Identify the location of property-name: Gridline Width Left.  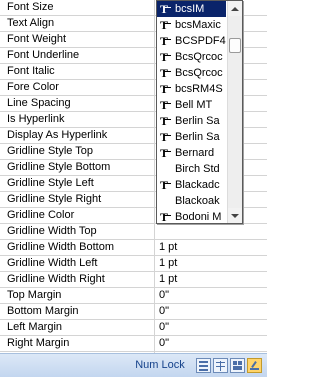
(77, 263).